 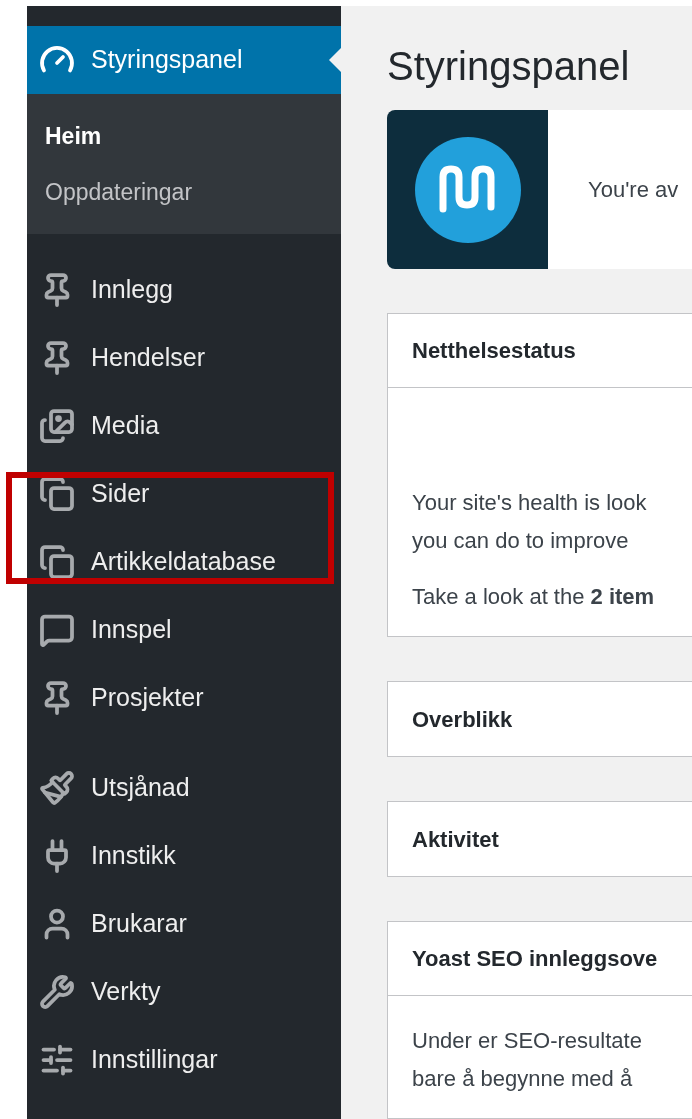 What do you see at coordinates (57, 426) in the screenshot?
I see `media-icon` at bounding box center [57, 426].